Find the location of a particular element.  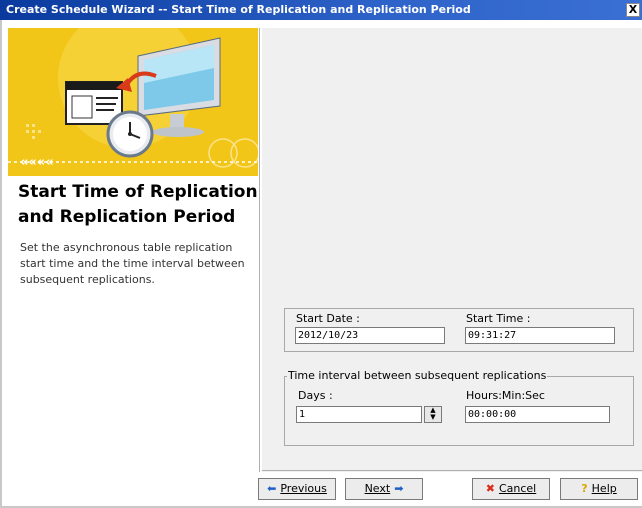

next-button-label: Next is located at coordinates (377, 488).